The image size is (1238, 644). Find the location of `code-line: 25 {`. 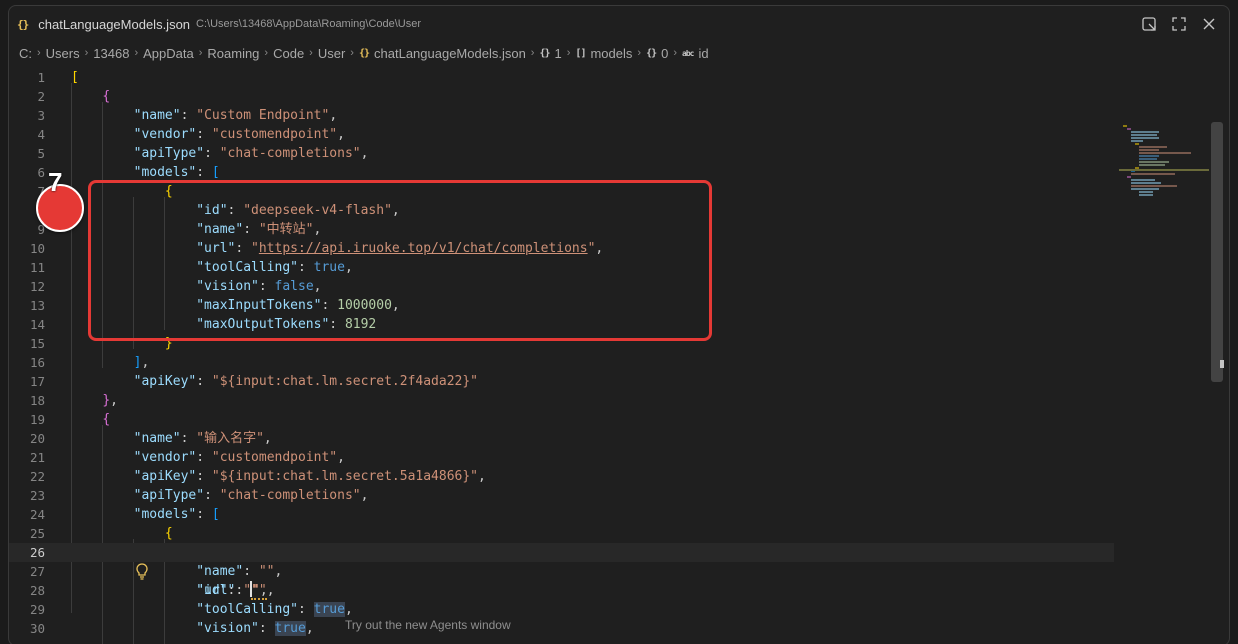

code-line: 25 { is located at coordinates (101, 533).